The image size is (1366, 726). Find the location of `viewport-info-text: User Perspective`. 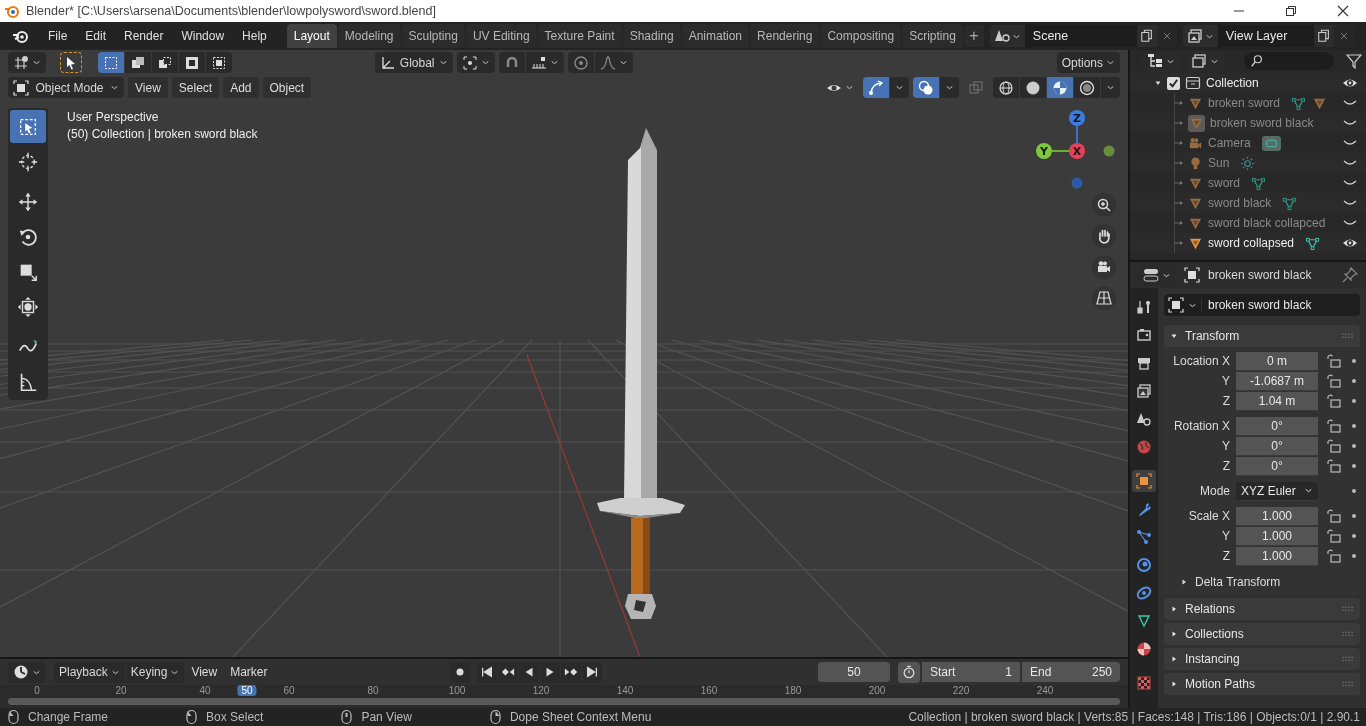

viewport-info-text: User Perspective is located at coordinates (113, 117).